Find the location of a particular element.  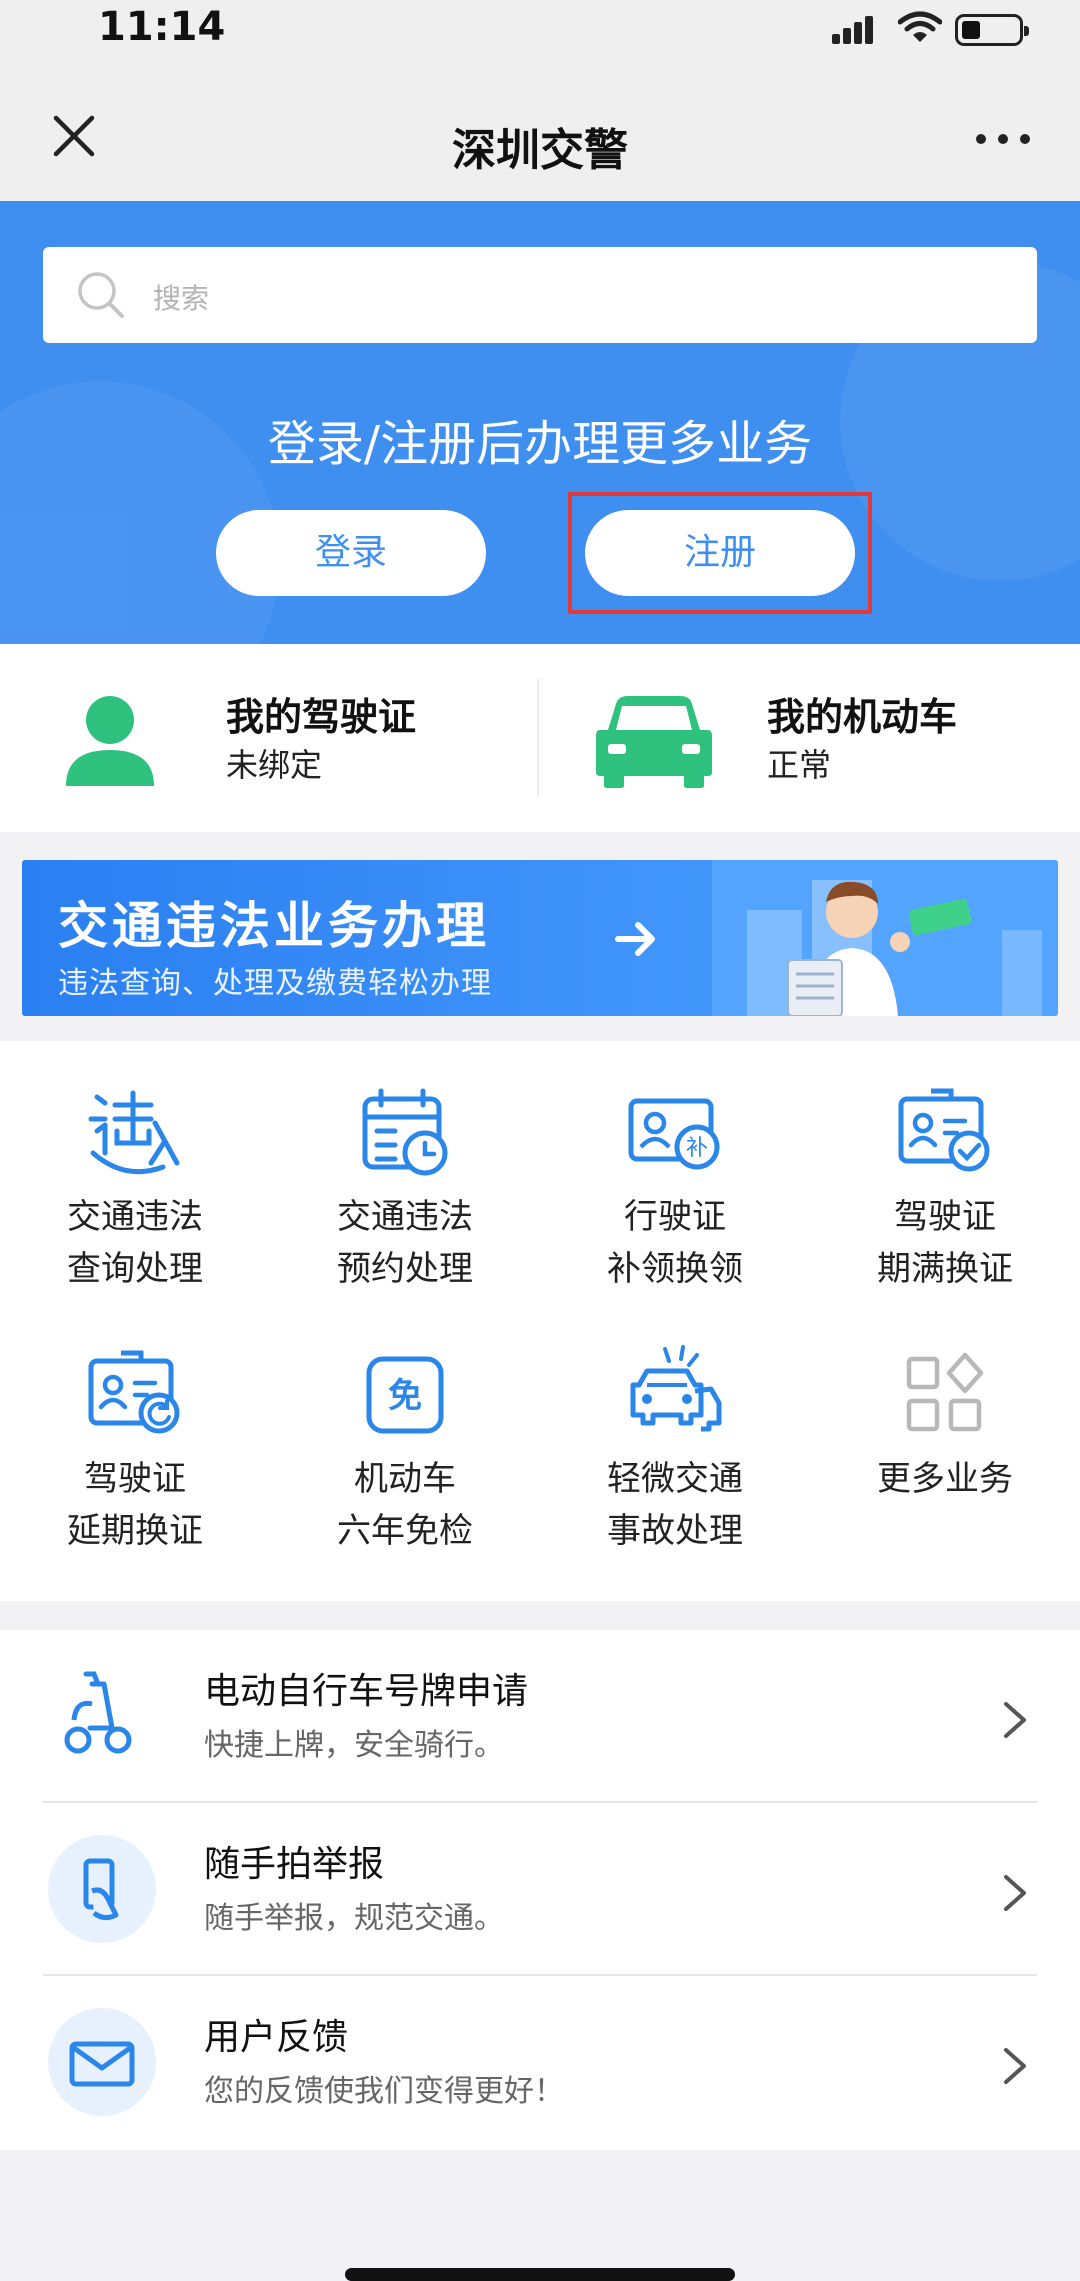

envelope-icon is located at coordinates (102, 2062).